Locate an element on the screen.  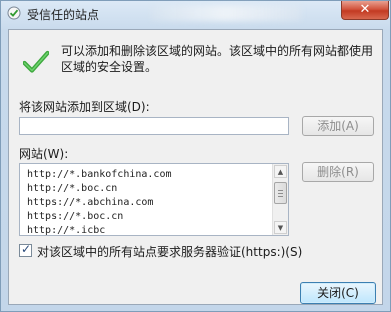
trusted-sites-icon is located at coordinates (14, 13).